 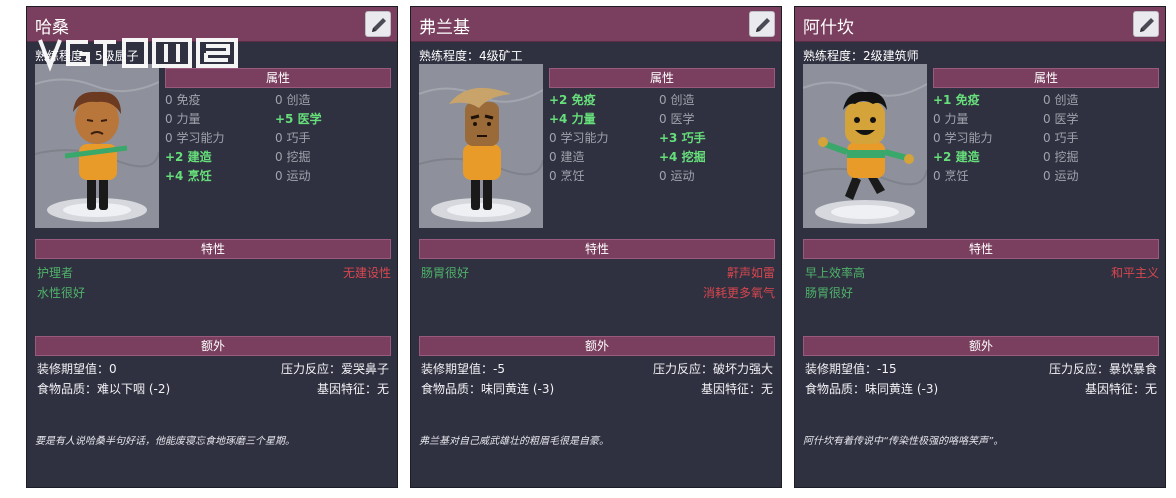 I want to click on trait-negative: 和平主义, so click(x=1134, y=273).